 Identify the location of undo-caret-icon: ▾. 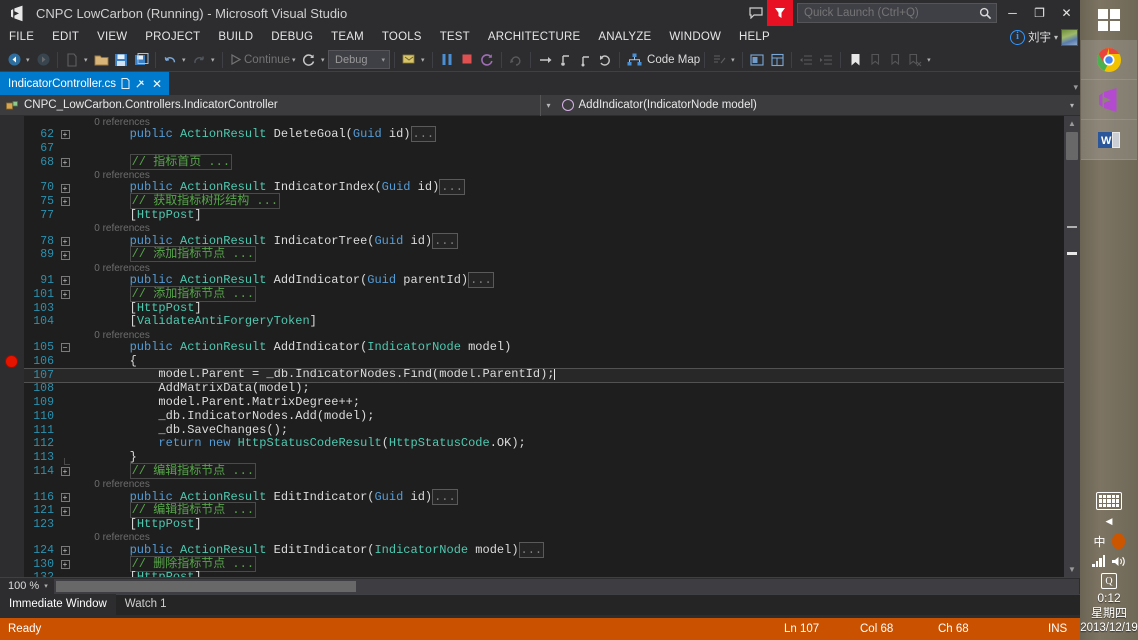
(184, 60).